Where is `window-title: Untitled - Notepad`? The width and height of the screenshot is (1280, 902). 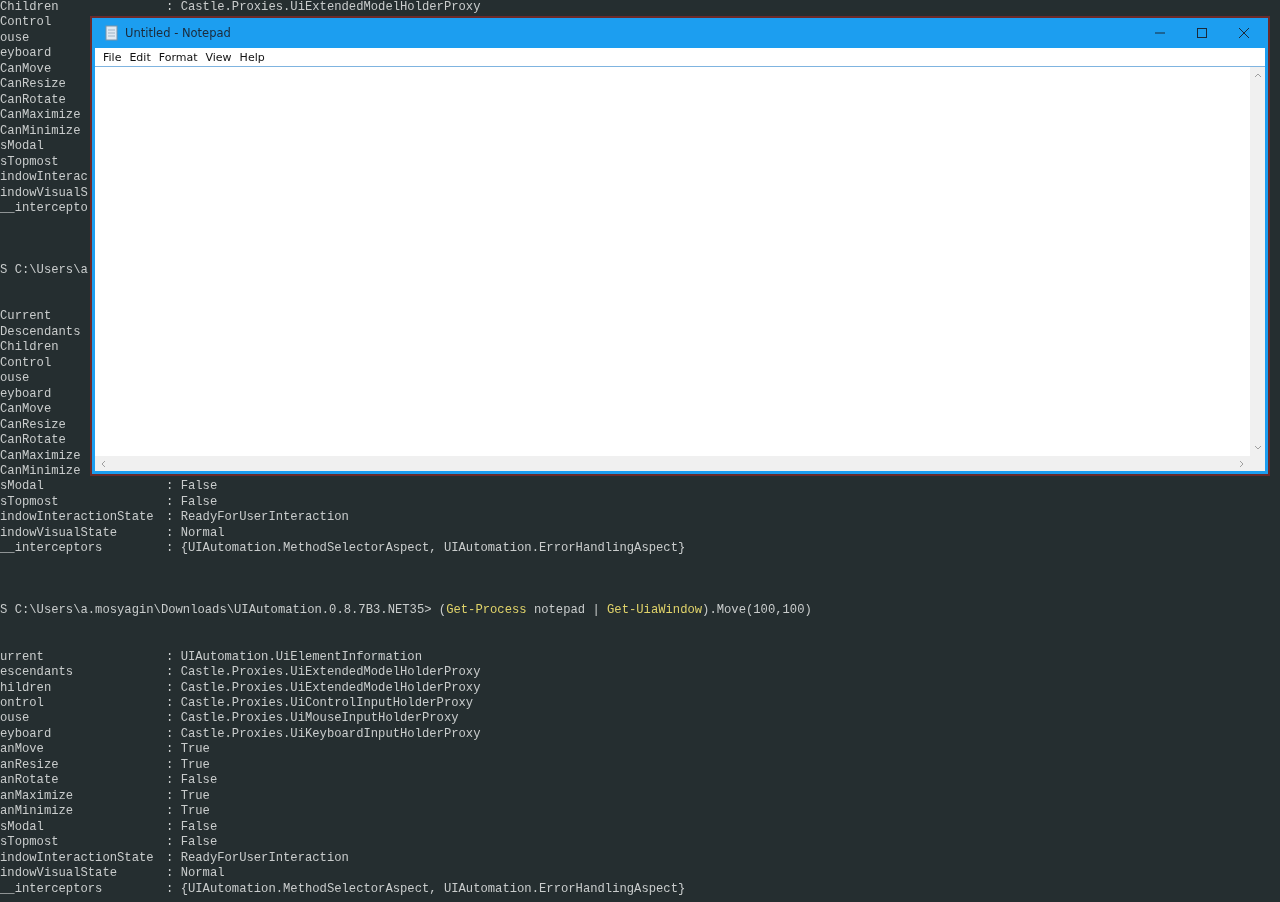
window-title: Untitled - Notepad is located at coordinates (178, 33).